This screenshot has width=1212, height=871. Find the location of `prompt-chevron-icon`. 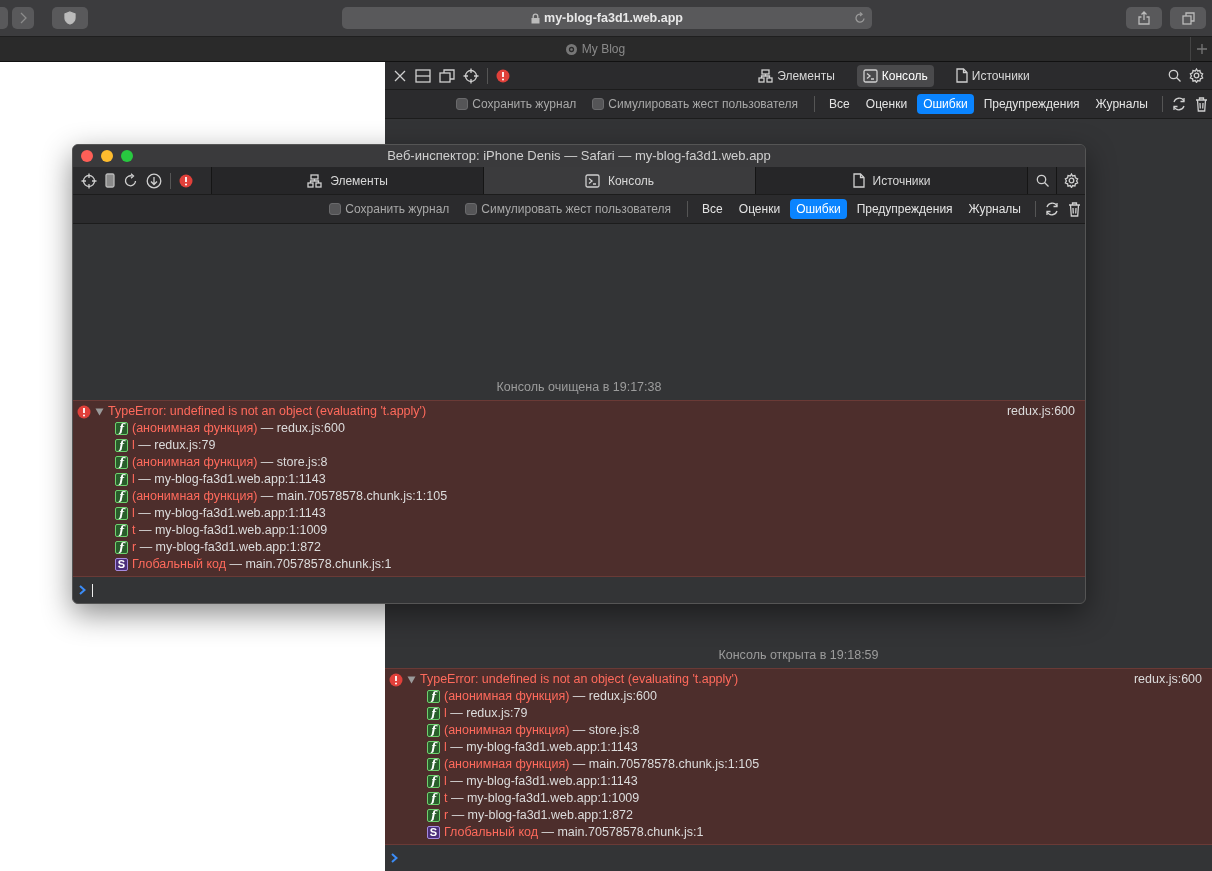

prompt-chevron-icon is located at coordinates (394, 858).